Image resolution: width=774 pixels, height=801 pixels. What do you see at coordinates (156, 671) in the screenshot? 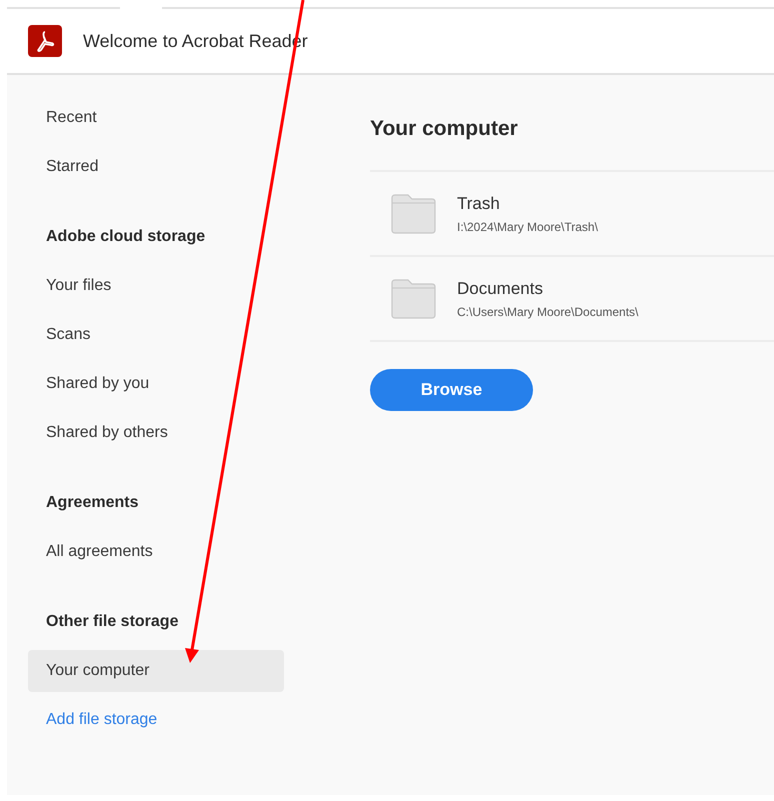
I see `sidebar-item: Your computer` at bounding box center [156, 671].